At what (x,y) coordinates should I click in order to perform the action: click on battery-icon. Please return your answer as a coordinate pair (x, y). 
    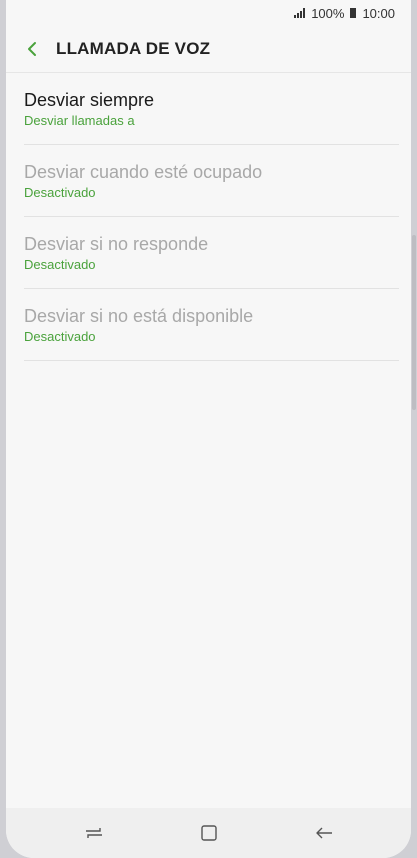
    Looking at the image, I should click on (353, 13).